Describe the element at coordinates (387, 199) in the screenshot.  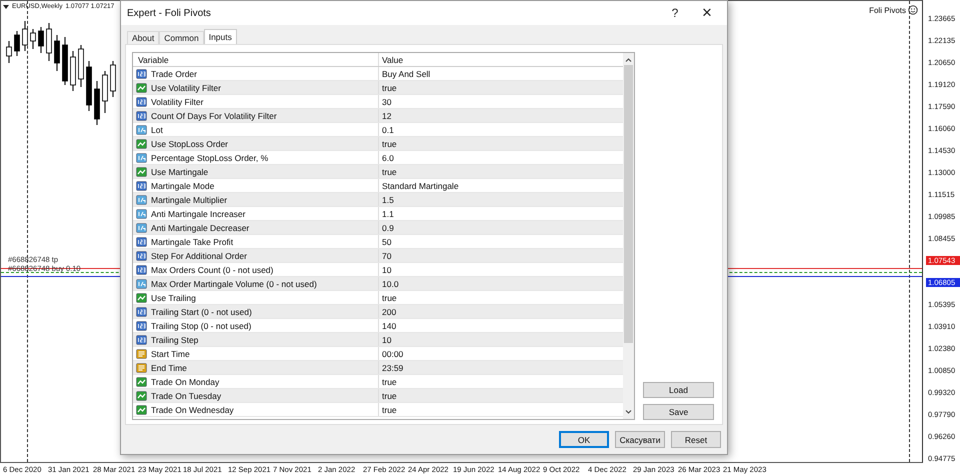
I see `value-cell-text: 1.5` at that location.